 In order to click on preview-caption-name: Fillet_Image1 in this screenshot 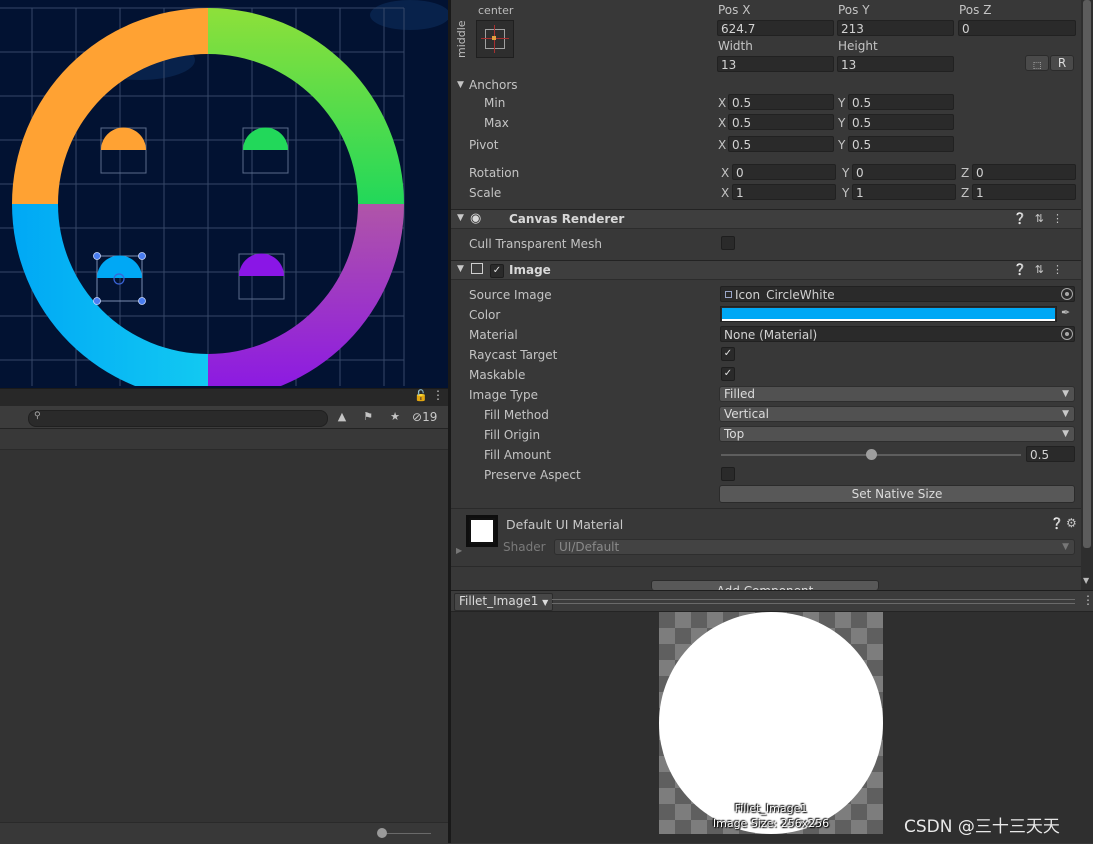, I will do `click(771, 808)`.